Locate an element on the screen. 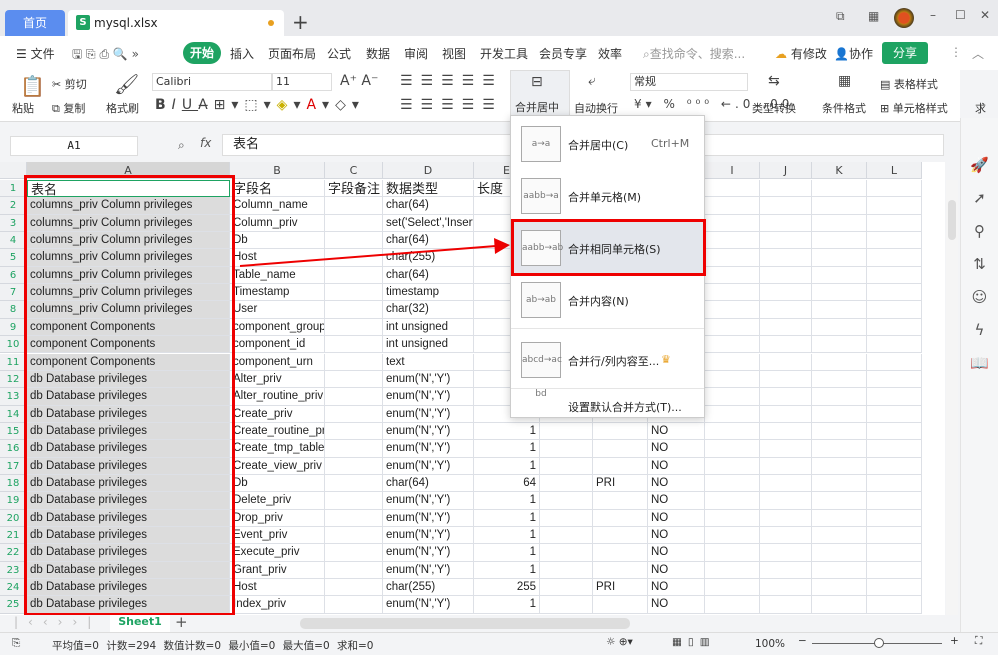 The width and height of the screenshot is (998, 655). merge-menu-label: 合并单元格(M) is located at coordinates (605, 197).